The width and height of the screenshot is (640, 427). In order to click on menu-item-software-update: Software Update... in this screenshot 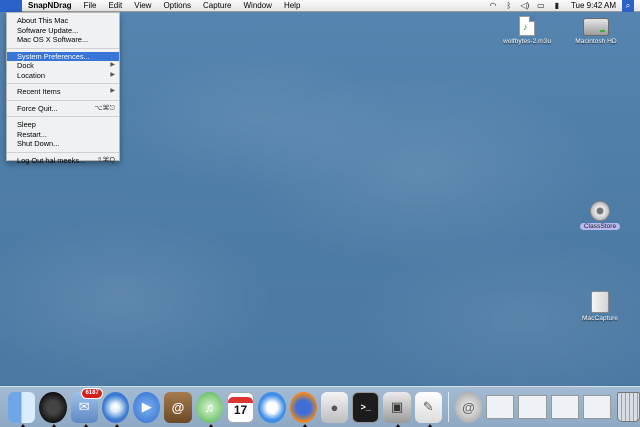, I will do `click(63, 31)`.